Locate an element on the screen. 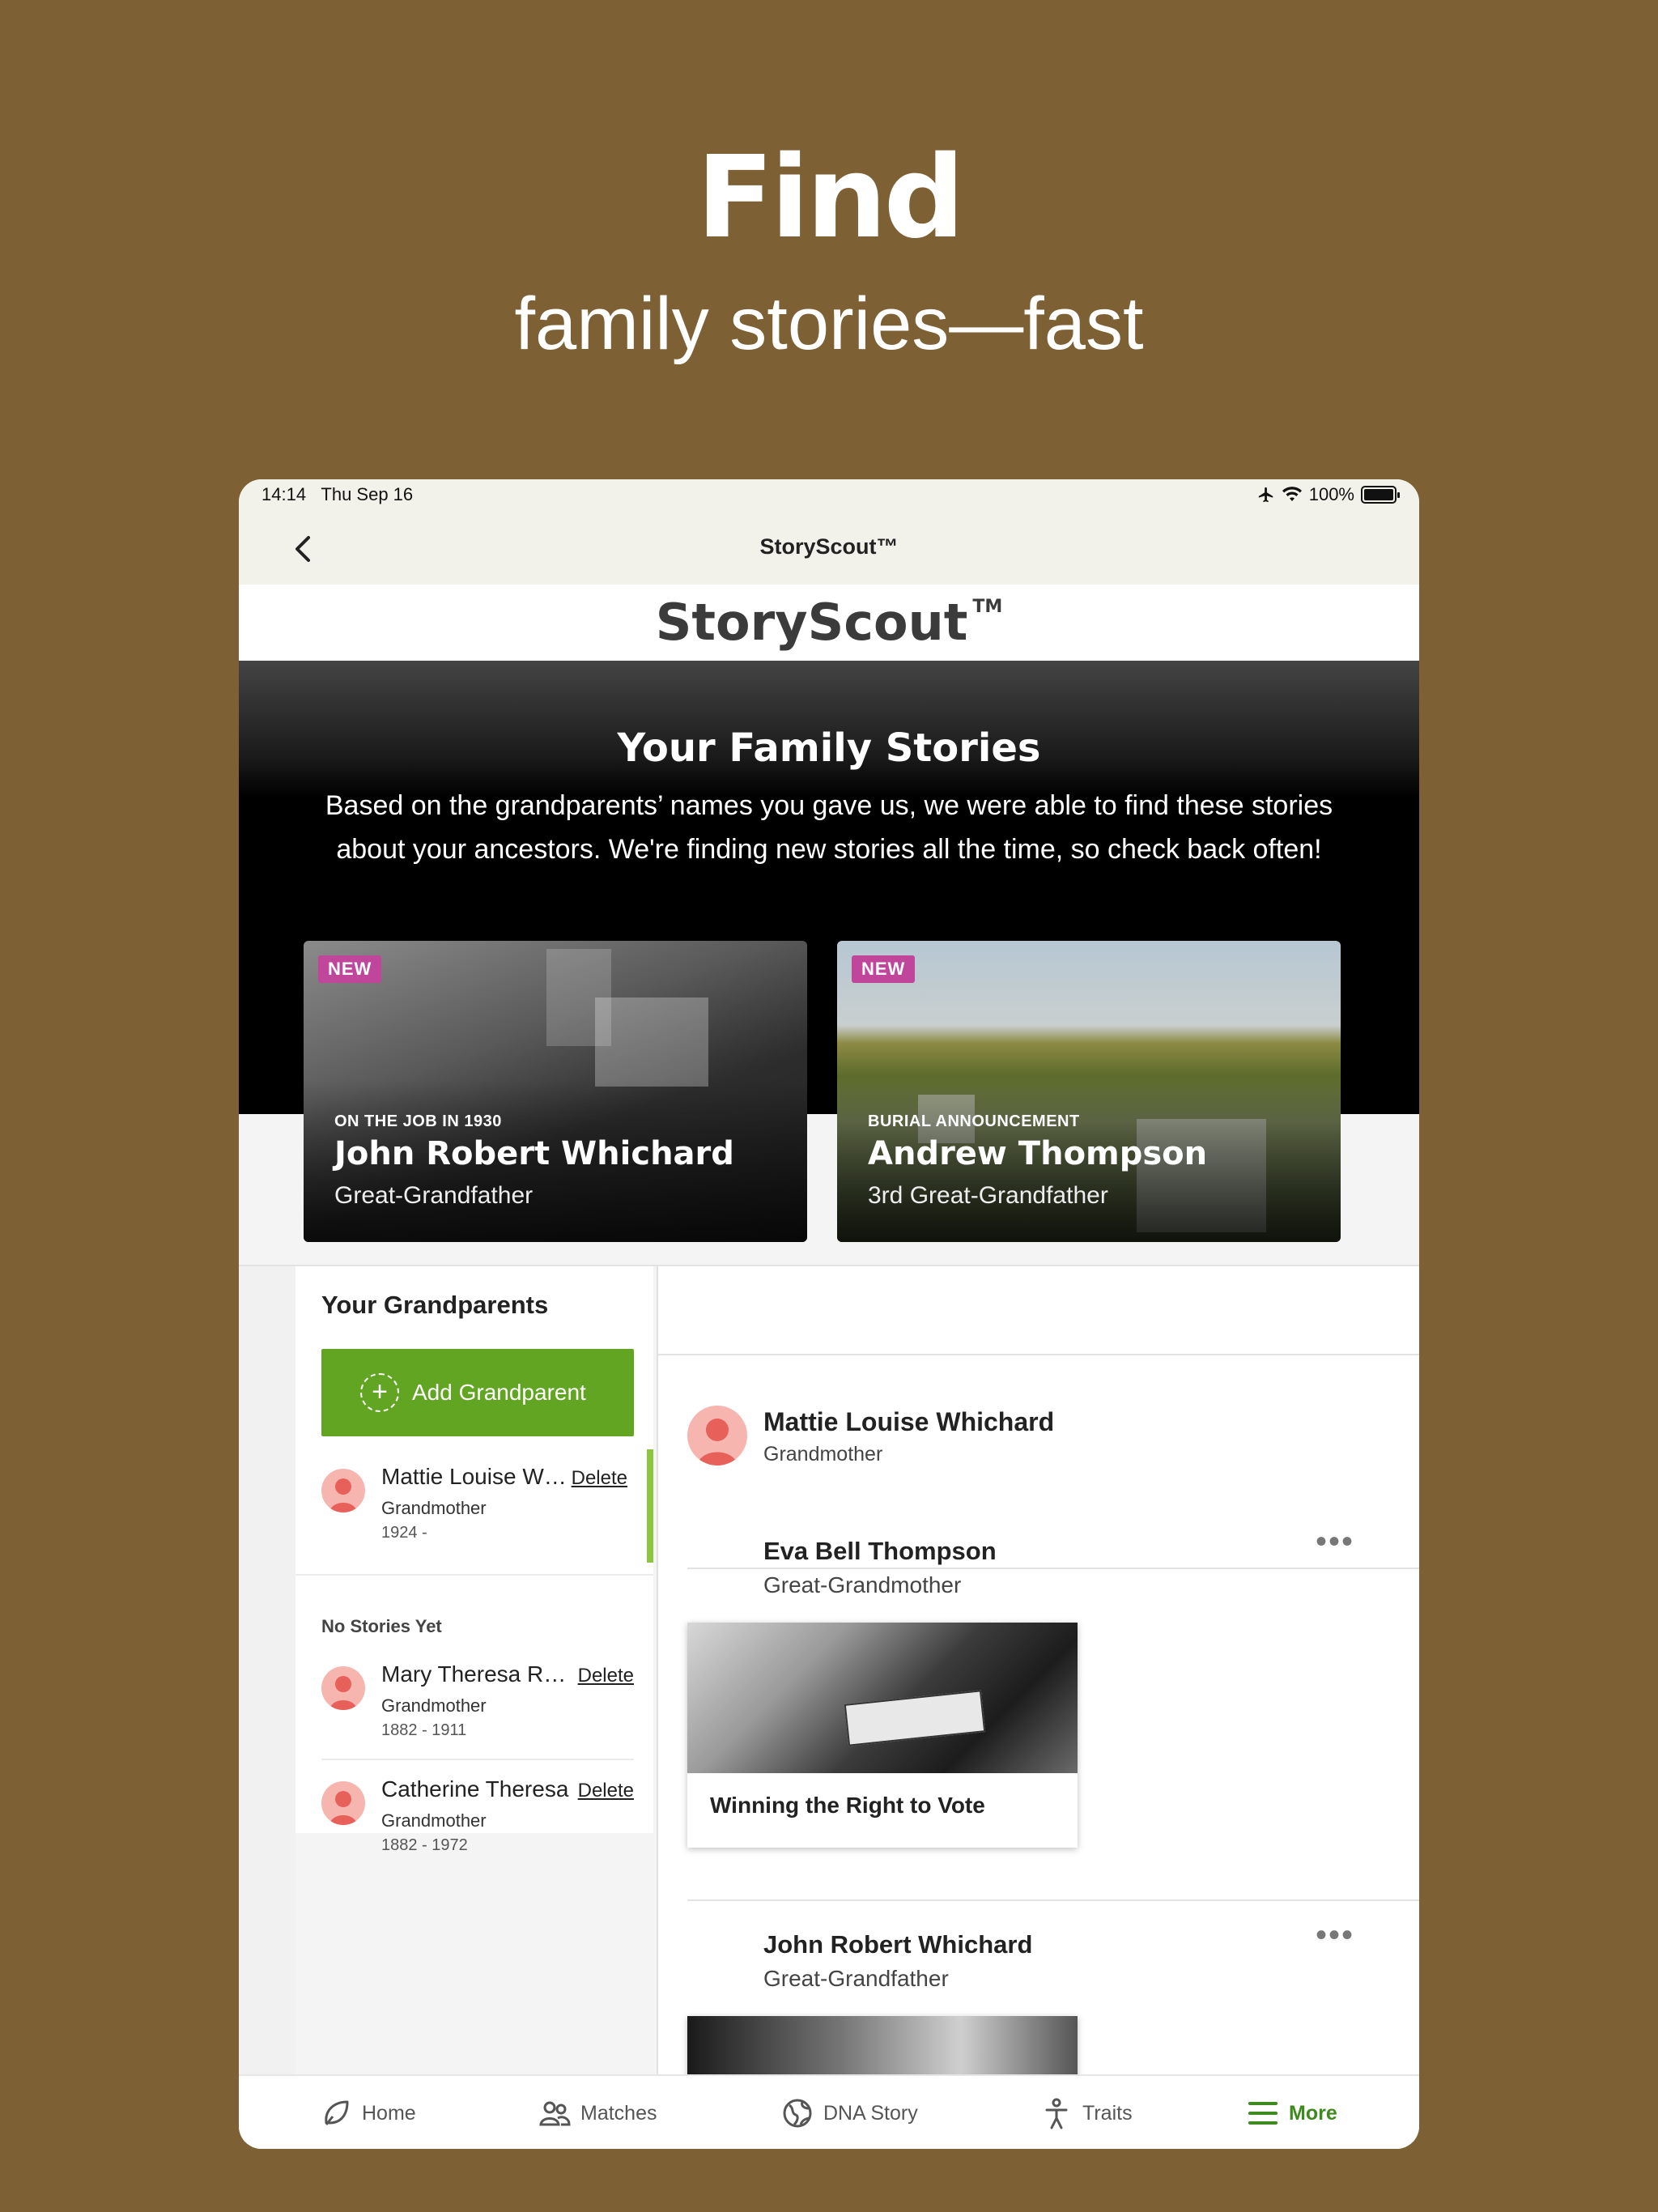  logo-tm: TM is located at coordinates (987, 607).